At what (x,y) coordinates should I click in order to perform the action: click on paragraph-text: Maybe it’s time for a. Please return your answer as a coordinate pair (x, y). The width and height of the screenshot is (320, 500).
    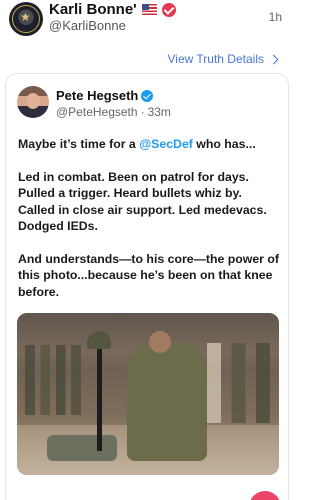
    Looking at the image, I should click on (79, 144).